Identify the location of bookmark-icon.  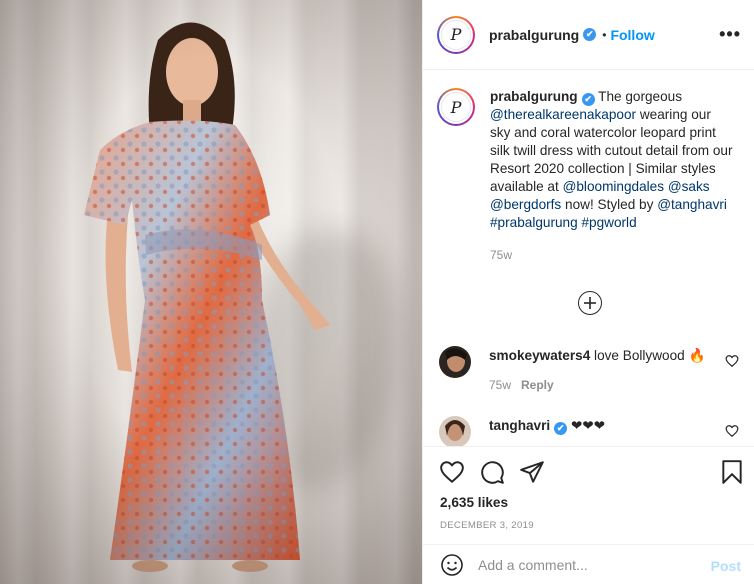
(732, 472).